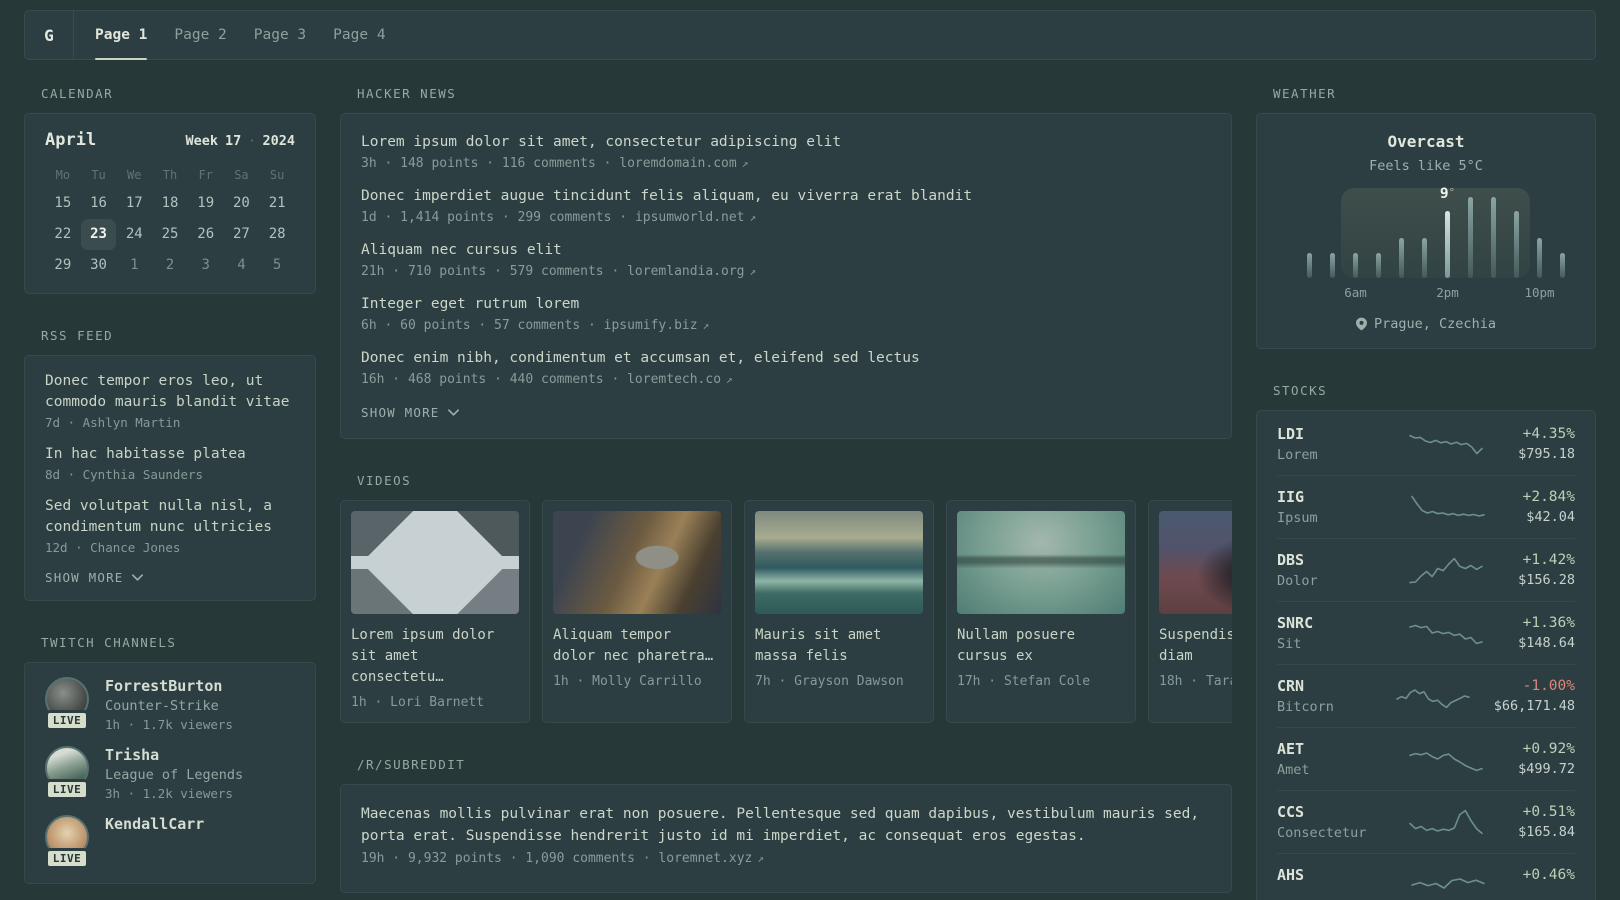  I want to click on calendar-day: 30, so click(98, 265).